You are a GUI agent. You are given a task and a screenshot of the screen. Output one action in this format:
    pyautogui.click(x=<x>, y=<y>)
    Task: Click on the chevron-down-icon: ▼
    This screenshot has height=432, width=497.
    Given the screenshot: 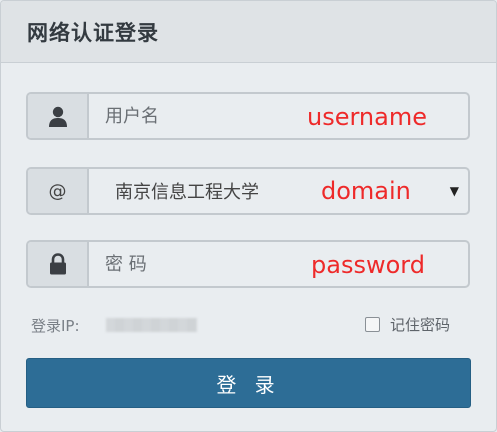 What is the action you would take?
    pyautogui.click(x=454, y=191)
    